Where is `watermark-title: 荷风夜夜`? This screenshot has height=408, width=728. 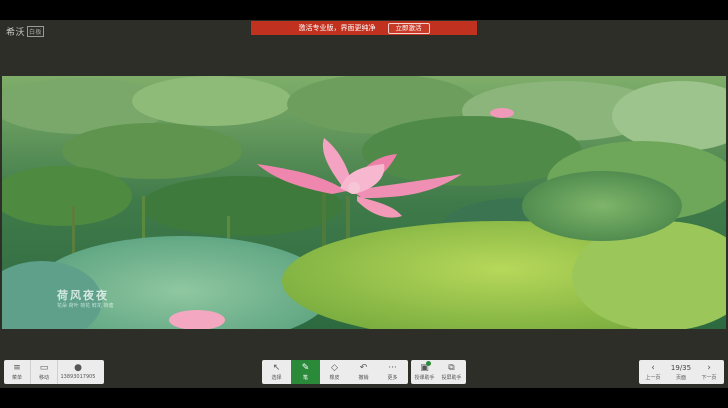 watermark-title: 荷风夜夜 is located at coordinates (83, 295).